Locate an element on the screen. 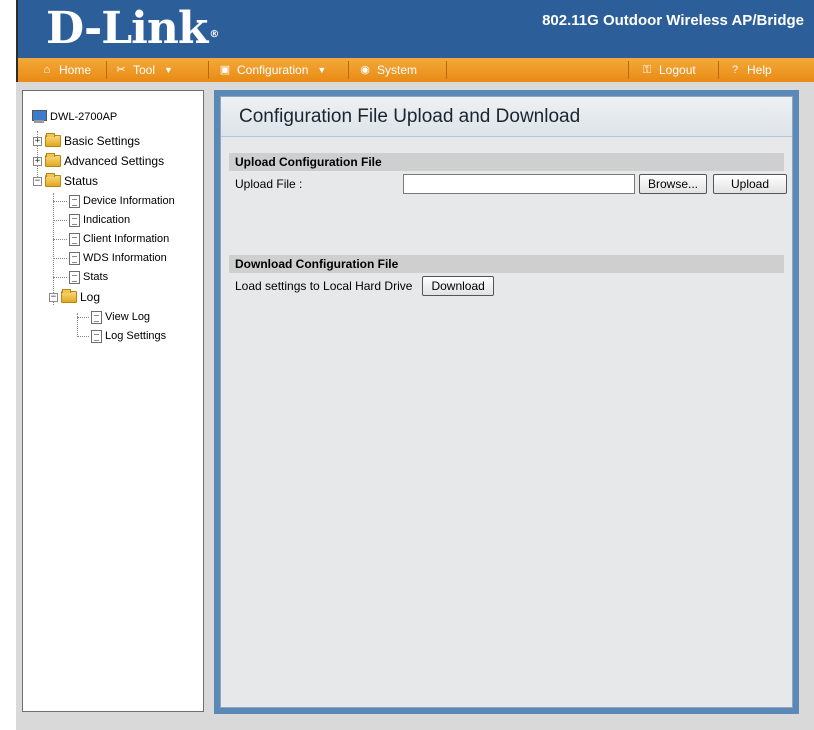 The height and width of the screenshot is (730, 814). product-title: 802.11G Outdoor Wireless AP/Bridge is located at coordinates (673, 20).